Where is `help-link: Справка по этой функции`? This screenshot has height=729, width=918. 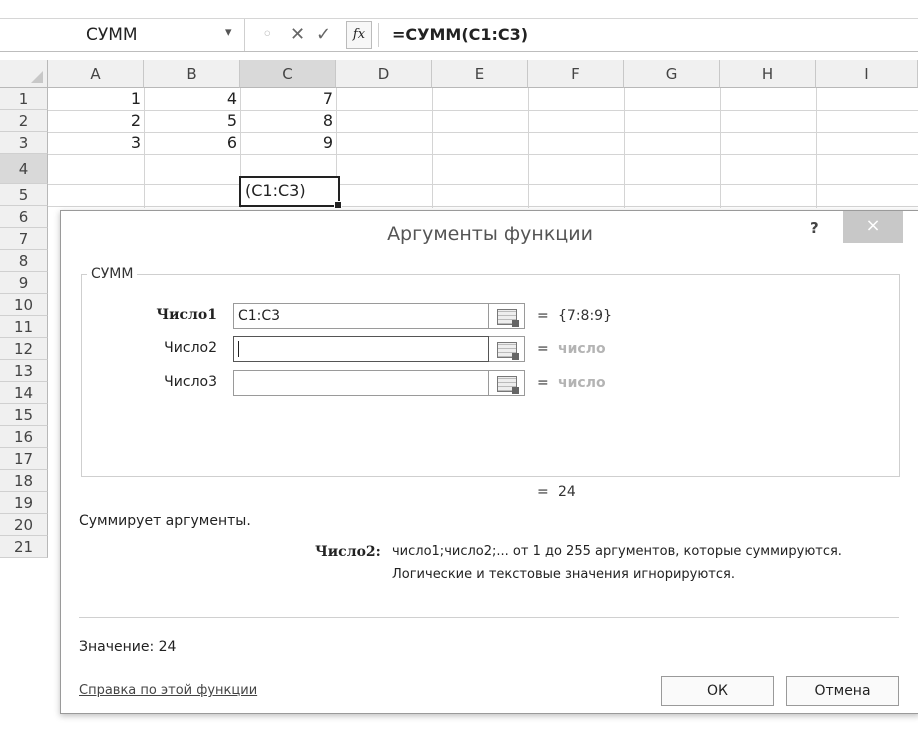 help-link: Справка по этой функции is located at coordinates (168, 690).